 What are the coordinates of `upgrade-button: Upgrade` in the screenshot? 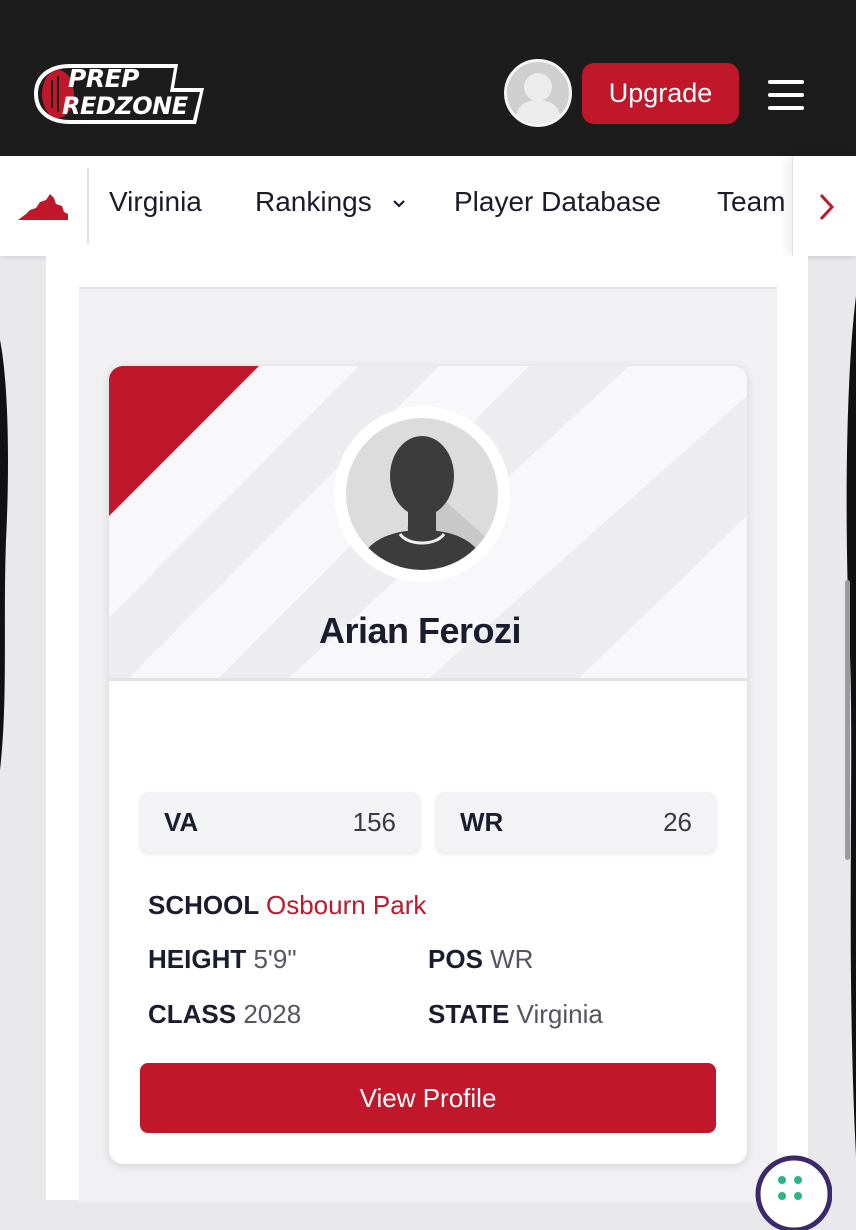 It's located at (660, 93).